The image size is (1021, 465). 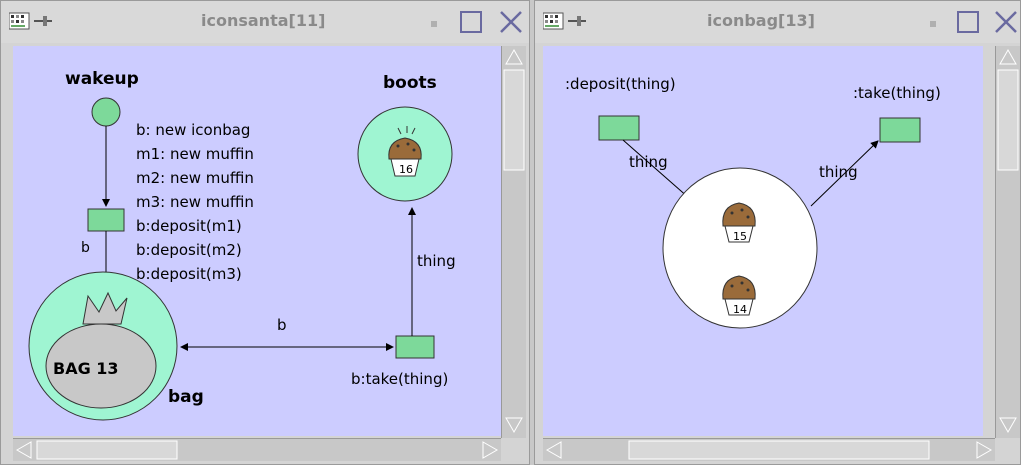 What do you see at coordinates (436, 261) in the screenshot?
I see `edge-label-thing: thing` at bounding box center [436, 261].